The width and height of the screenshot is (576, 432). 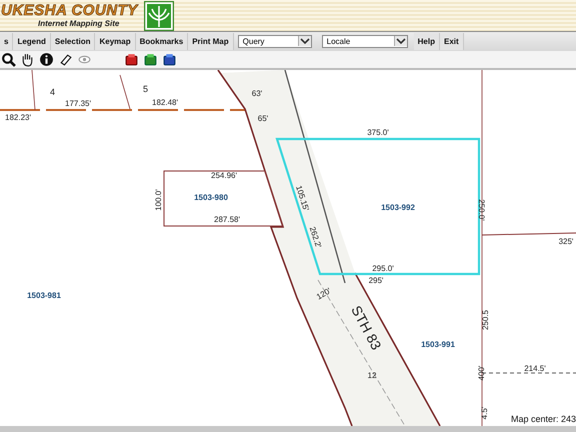 I want to click on info-icon, so click(x=46, y=59).